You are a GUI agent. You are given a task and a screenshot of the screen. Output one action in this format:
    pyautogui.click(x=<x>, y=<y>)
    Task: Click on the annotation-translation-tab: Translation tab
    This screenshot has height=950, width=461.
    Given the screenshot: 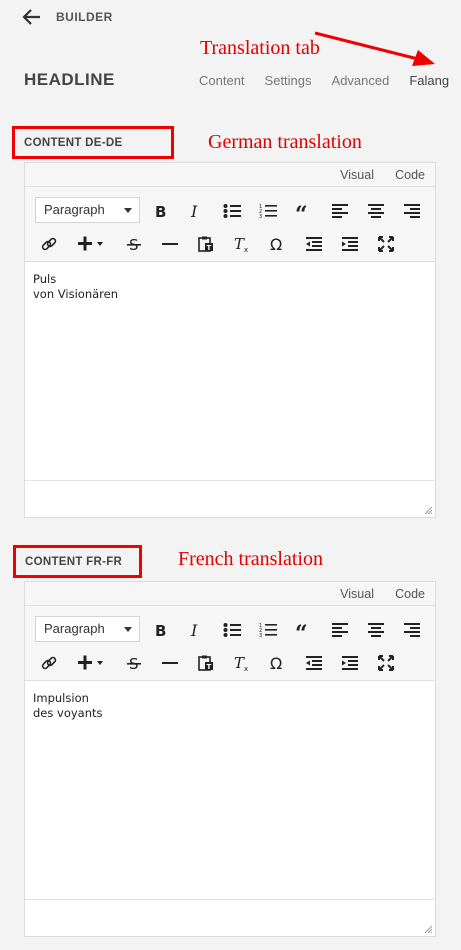 What is the action you would take?
    pyautogui.click(x=260, y=48)
    